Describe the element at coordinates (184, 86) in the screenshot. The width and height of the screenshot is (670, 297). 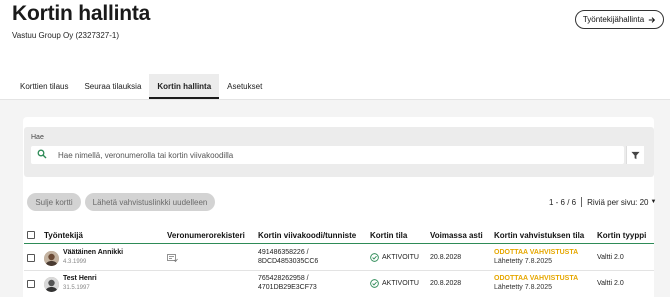
I see `tab-card-management: Kortin hallinta` at that location.